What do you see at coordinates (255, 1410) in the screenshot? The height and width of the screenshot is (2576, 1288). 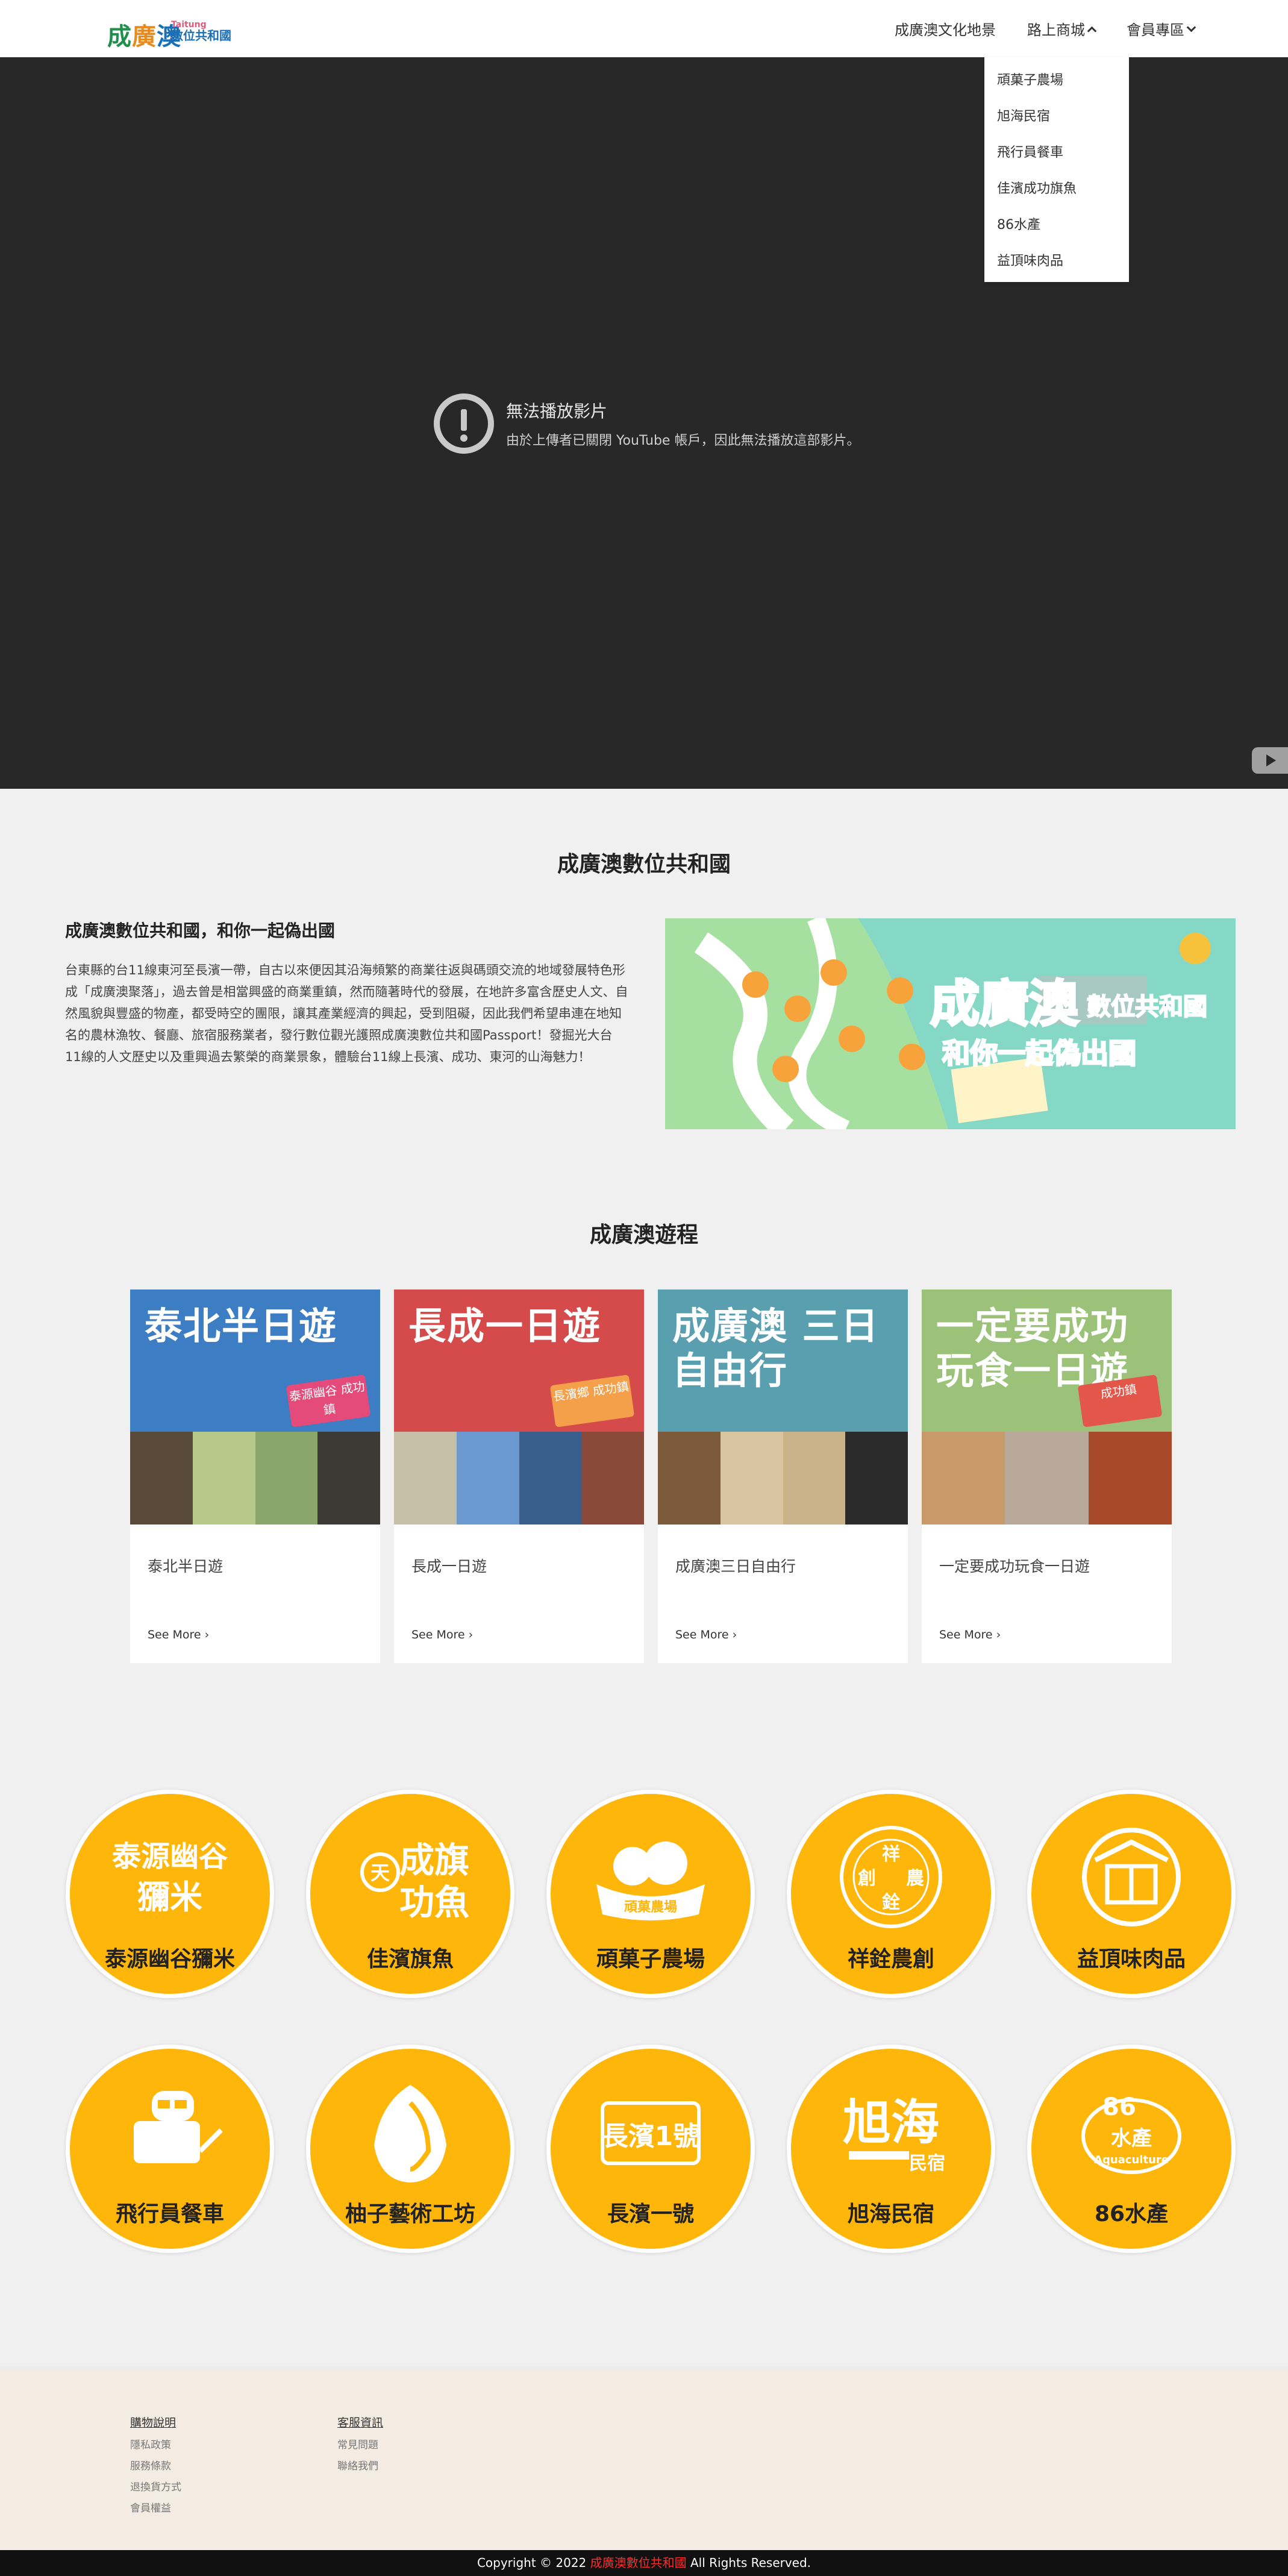 I see `tour-image: 泰北半日遊 泰源幽谷 成功鎮` at bounding box center [255, 1410].